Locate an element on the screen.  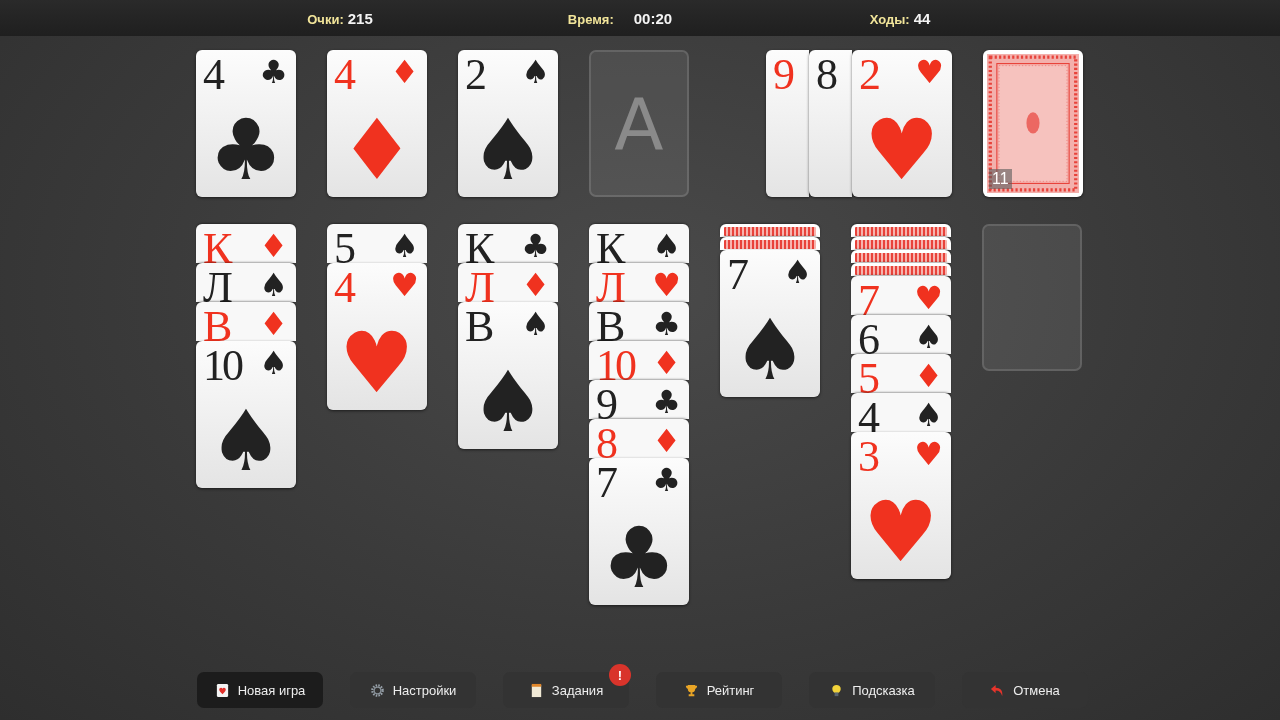
playing-card: 5 ♠ is located at coordinates (377, 243).